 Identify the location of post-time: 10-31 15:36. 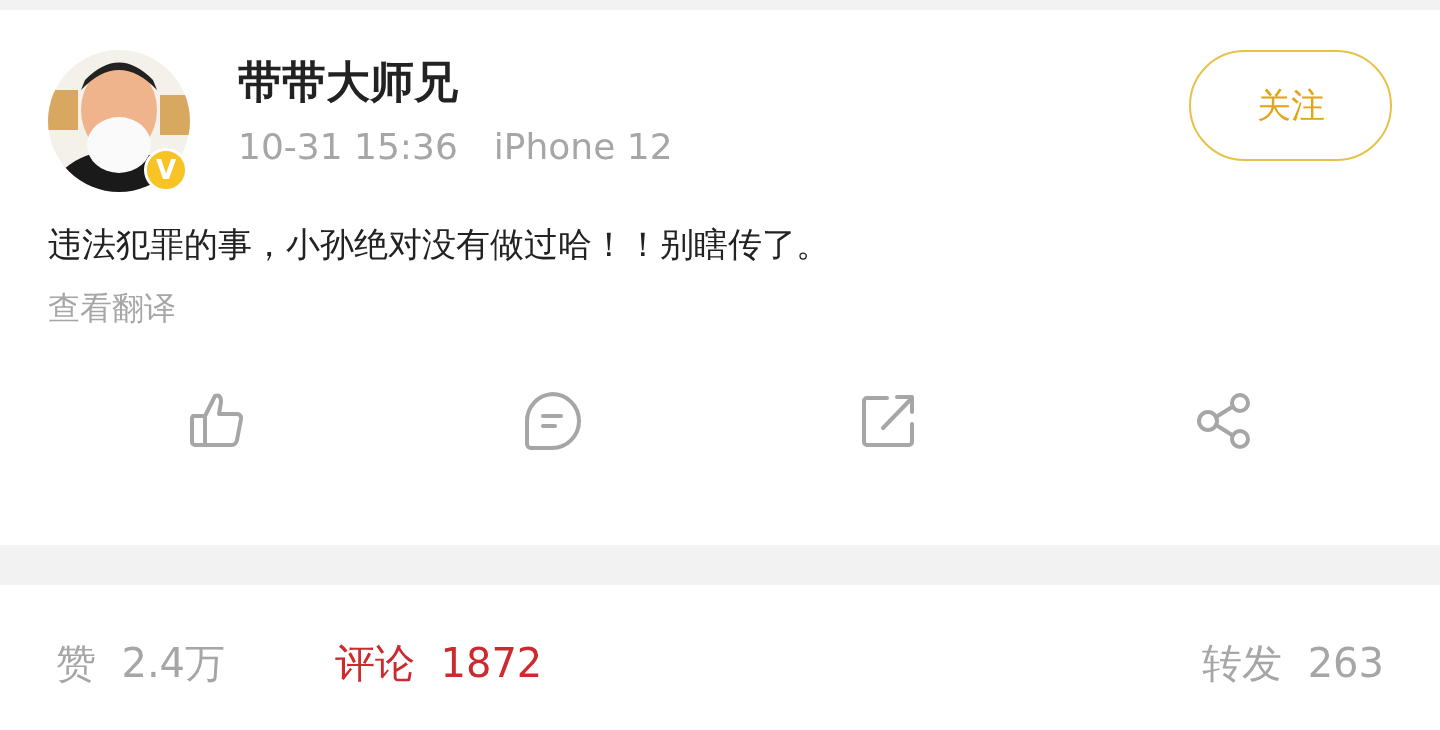
(348, 146).